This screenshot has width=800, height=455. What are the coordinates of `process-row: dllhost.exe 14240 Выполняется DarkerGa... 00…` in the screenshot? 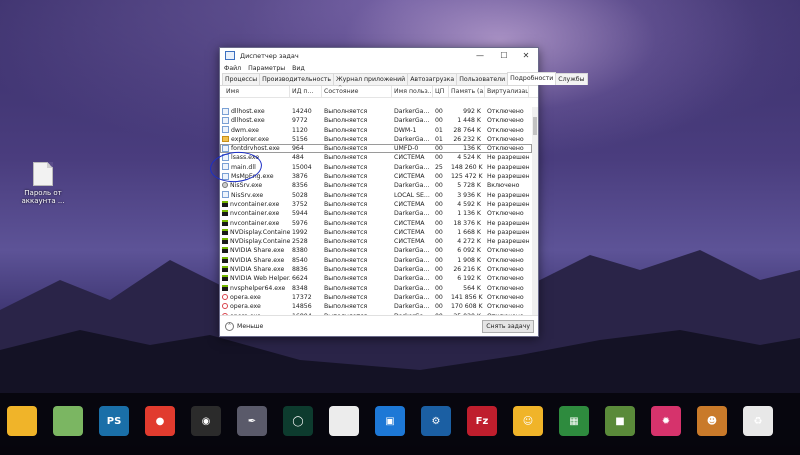 It's located at (376, 111).